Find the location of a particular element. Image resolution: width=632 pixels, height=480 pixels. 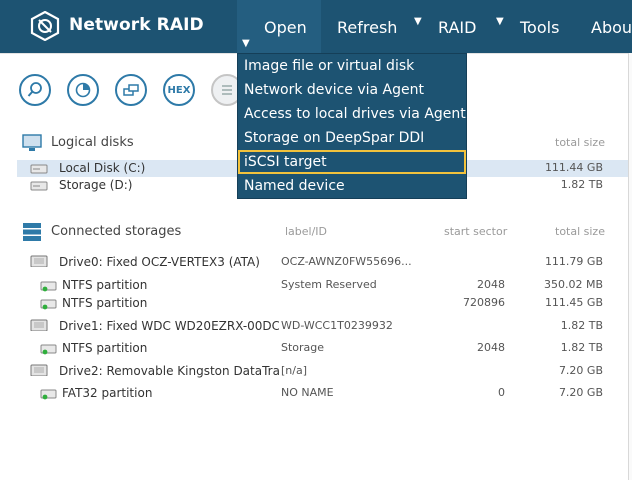

disk-name: Storage (D:) is located at coordinates (96, 185).